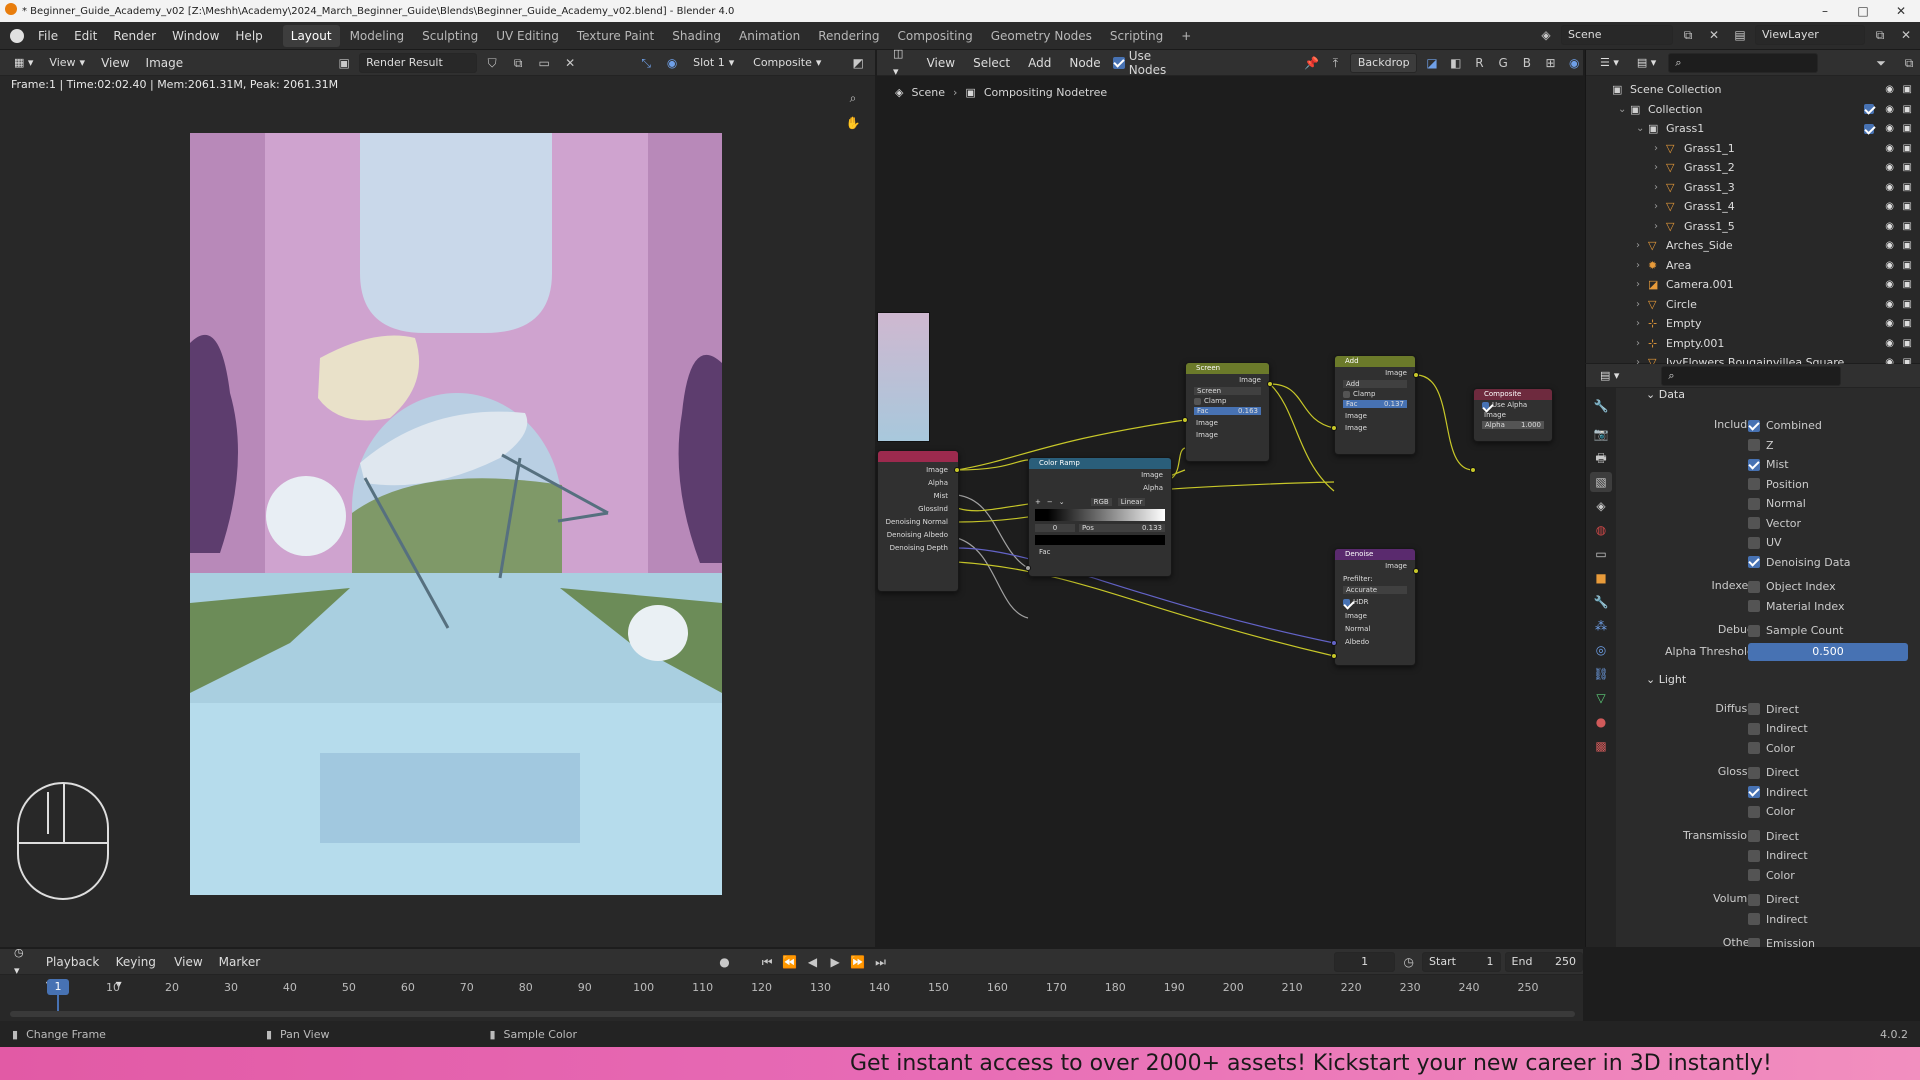 The image size is (1920, 1080). Describe the element at coordinates (1601, 406) in the screenshot. I see `tool-tab-icon: 🔧` at that location.